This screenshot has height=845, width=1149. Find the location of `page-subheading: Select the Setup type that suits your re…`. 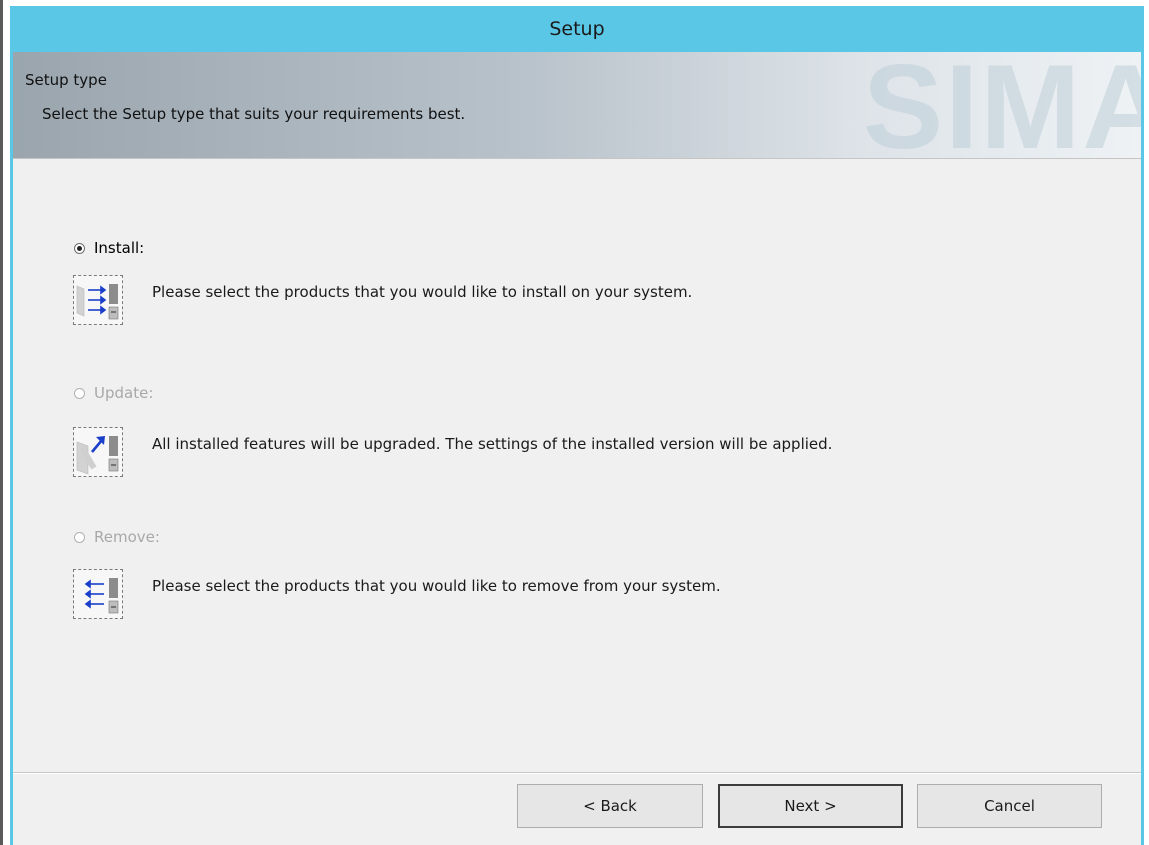

page-subheading: Select the Setup type that suits your re… is located at coordinates (254, 114).